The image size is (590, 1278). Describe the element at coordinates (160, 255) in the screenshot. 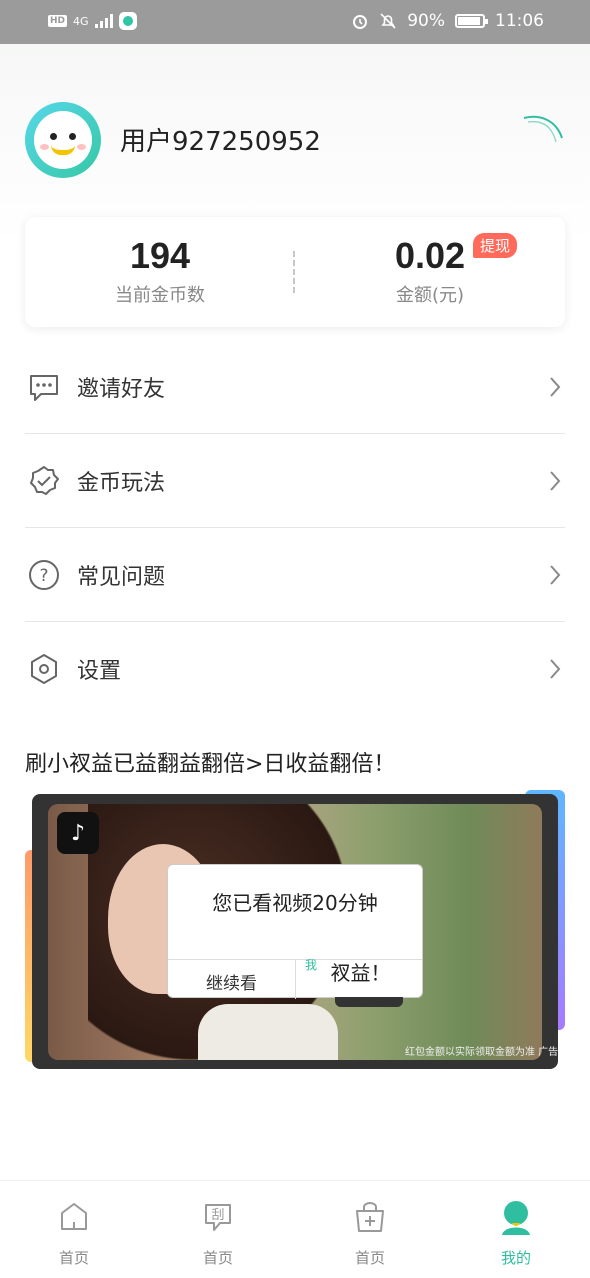

I see `coins-value: 194` at that location.